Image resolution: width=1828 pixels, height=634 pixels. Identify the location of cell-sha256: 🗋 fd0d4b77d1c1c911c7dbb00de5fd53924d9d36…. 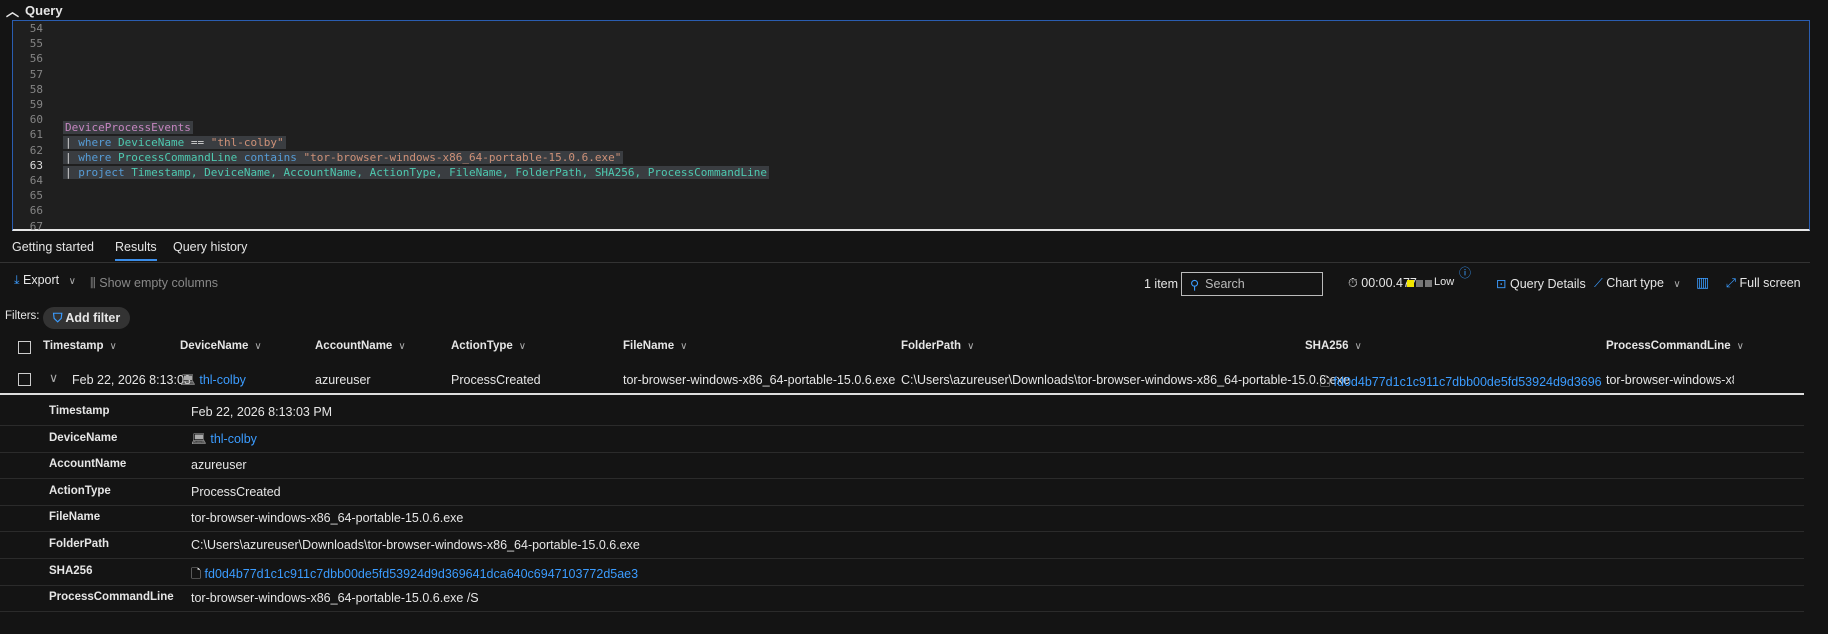
(1461, 383).